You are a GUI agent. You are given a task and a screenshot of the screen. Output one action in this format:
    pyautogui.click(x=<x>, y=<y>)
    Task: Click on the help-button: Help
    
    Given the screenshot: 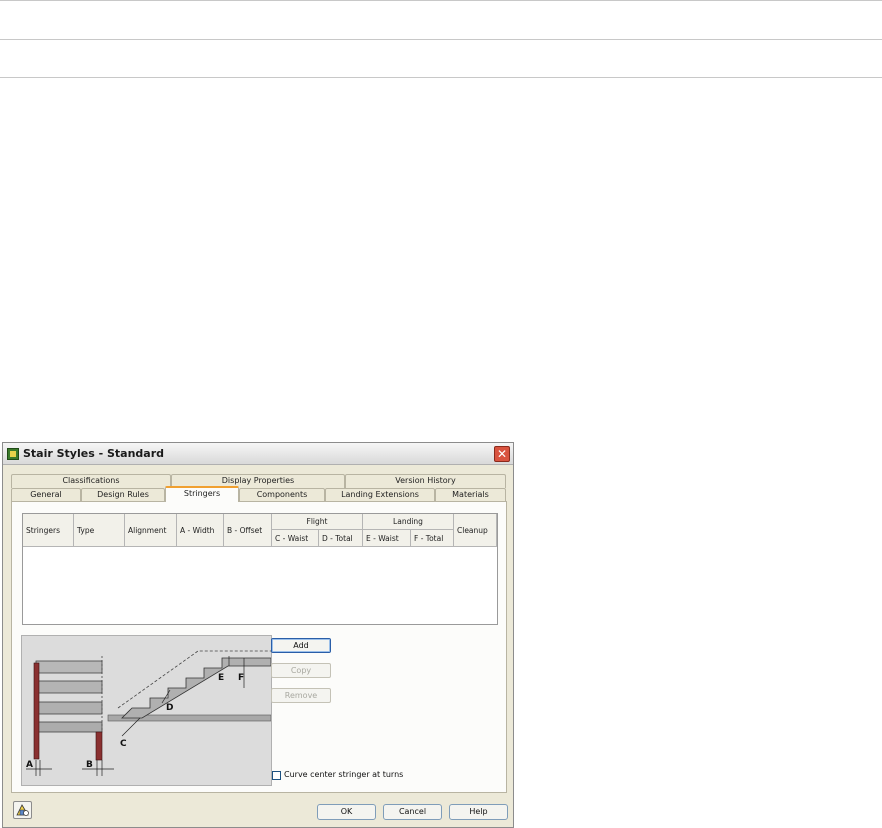 What is the action you would take?
    pyautogui.click(x=478, y=812)
    